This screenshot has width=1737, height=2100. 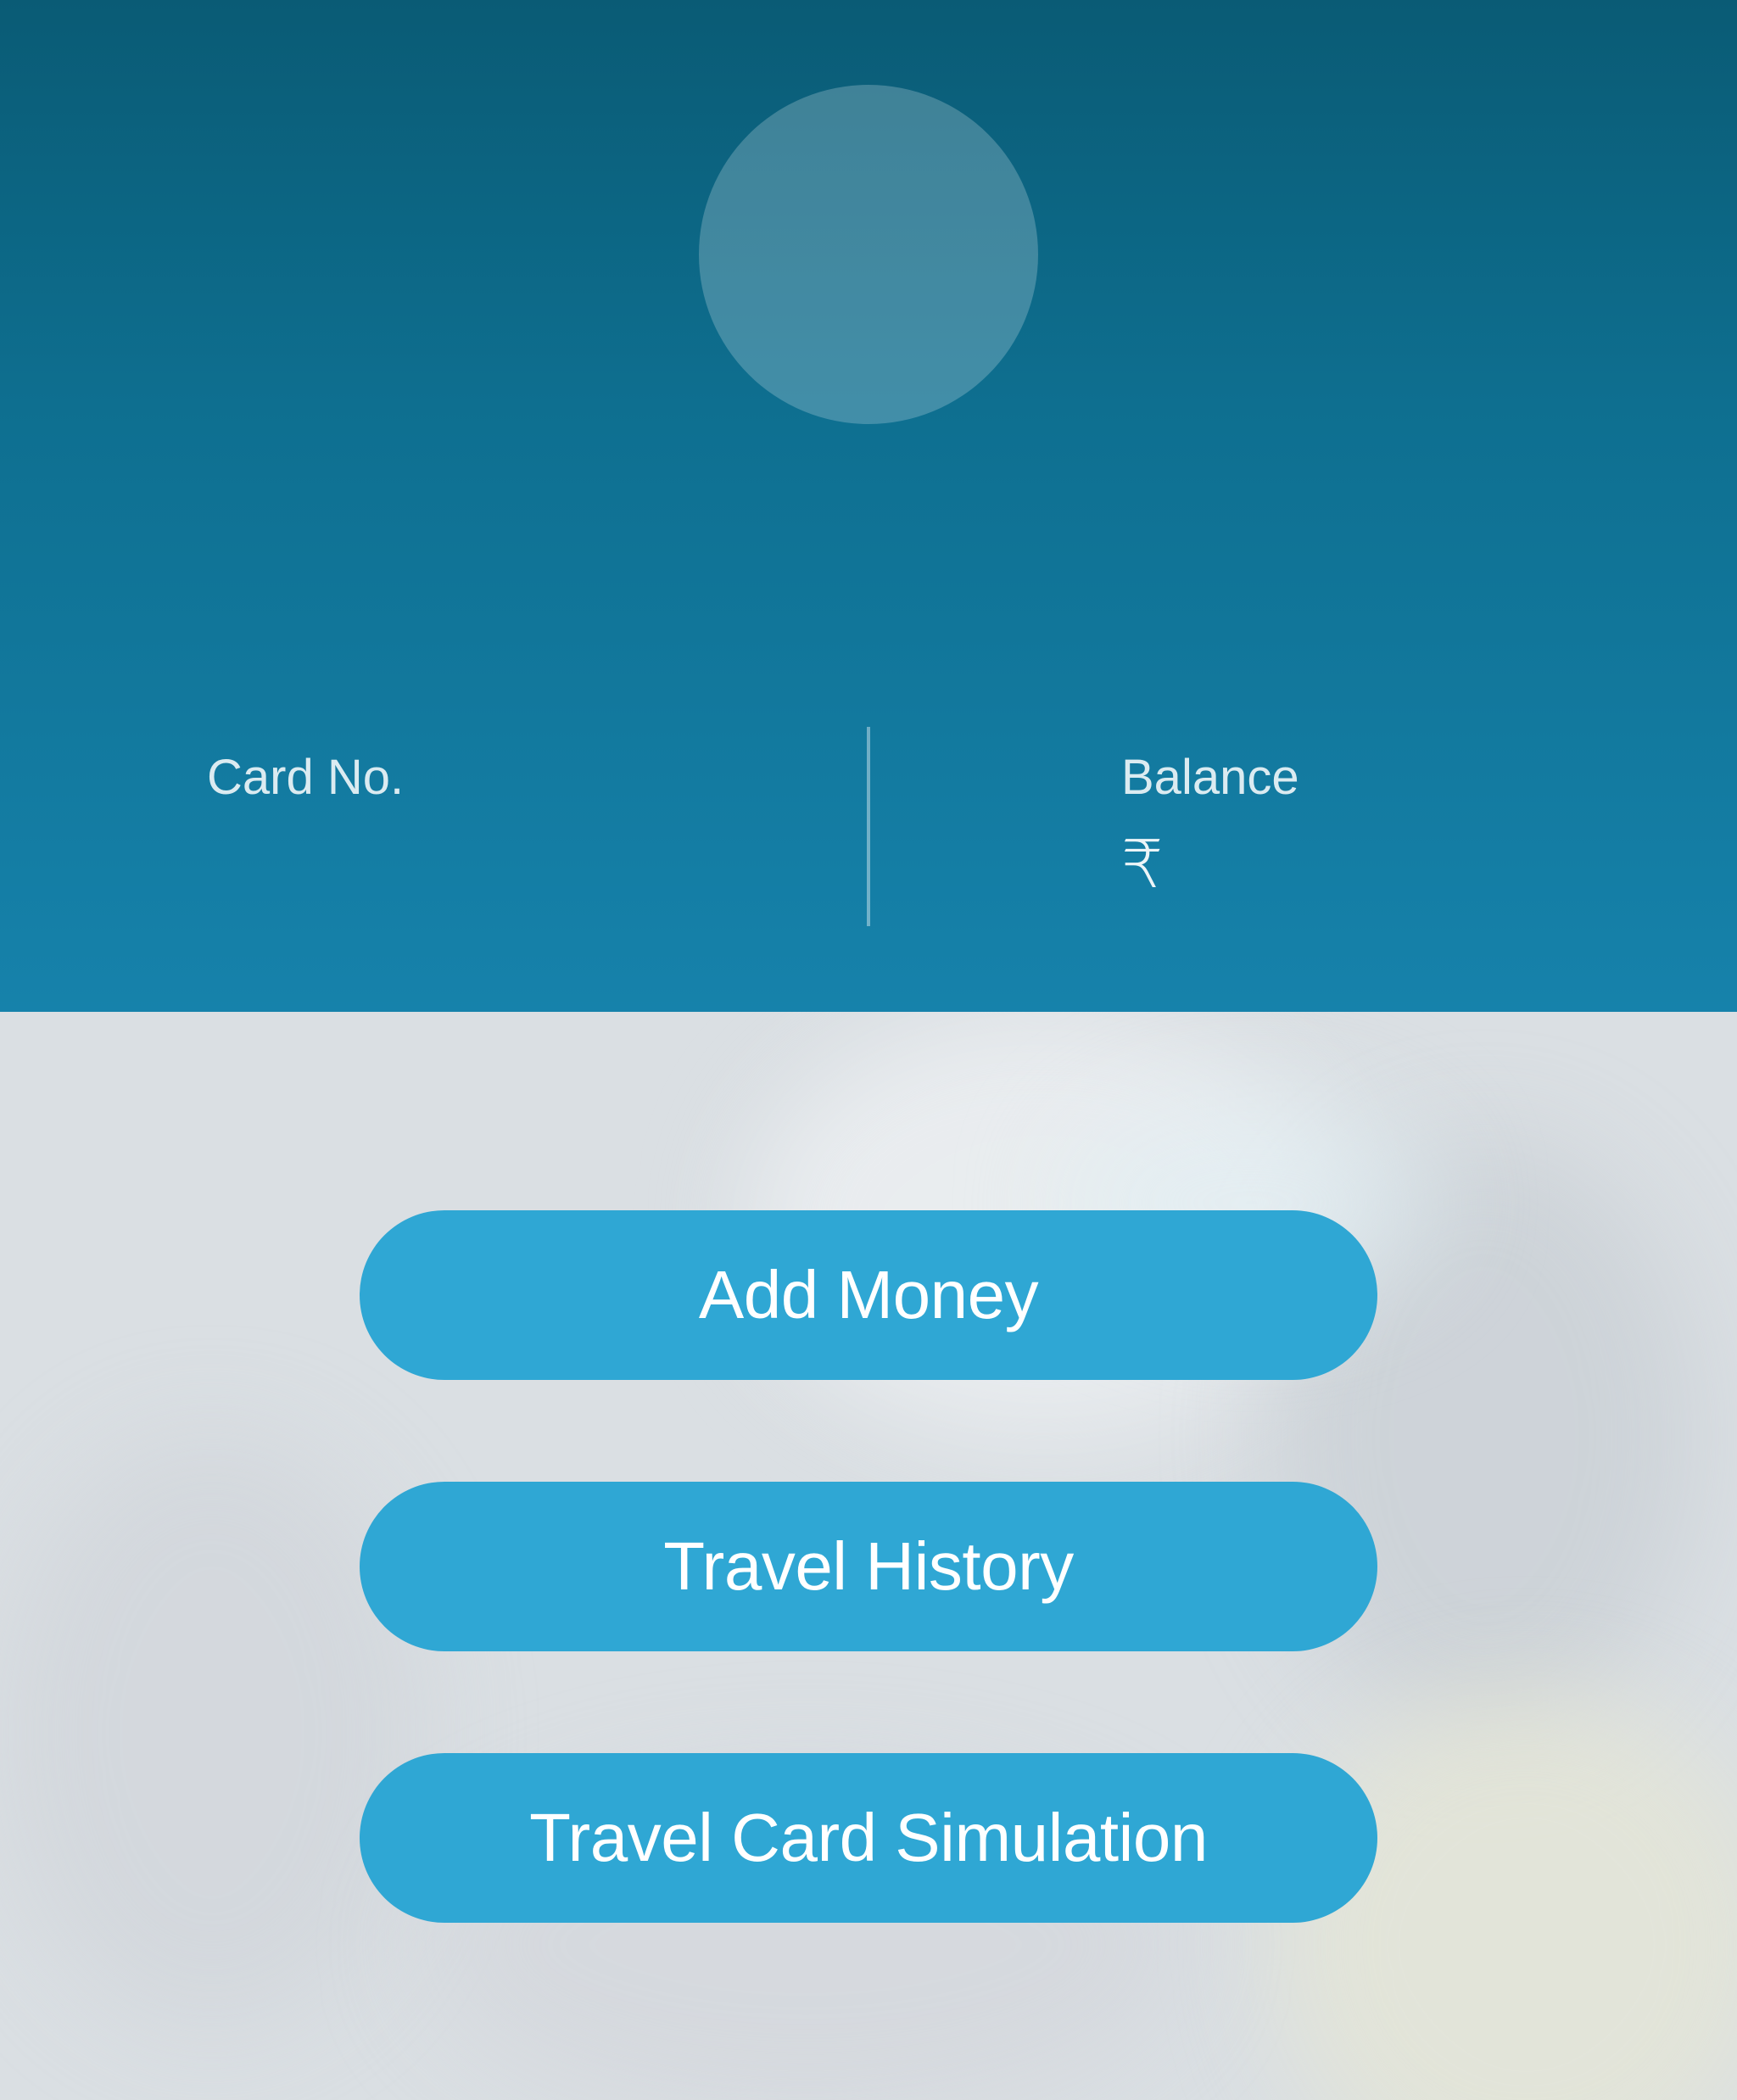 I want to click on rupee-icon: ₹, so click(x=1143, y=865).